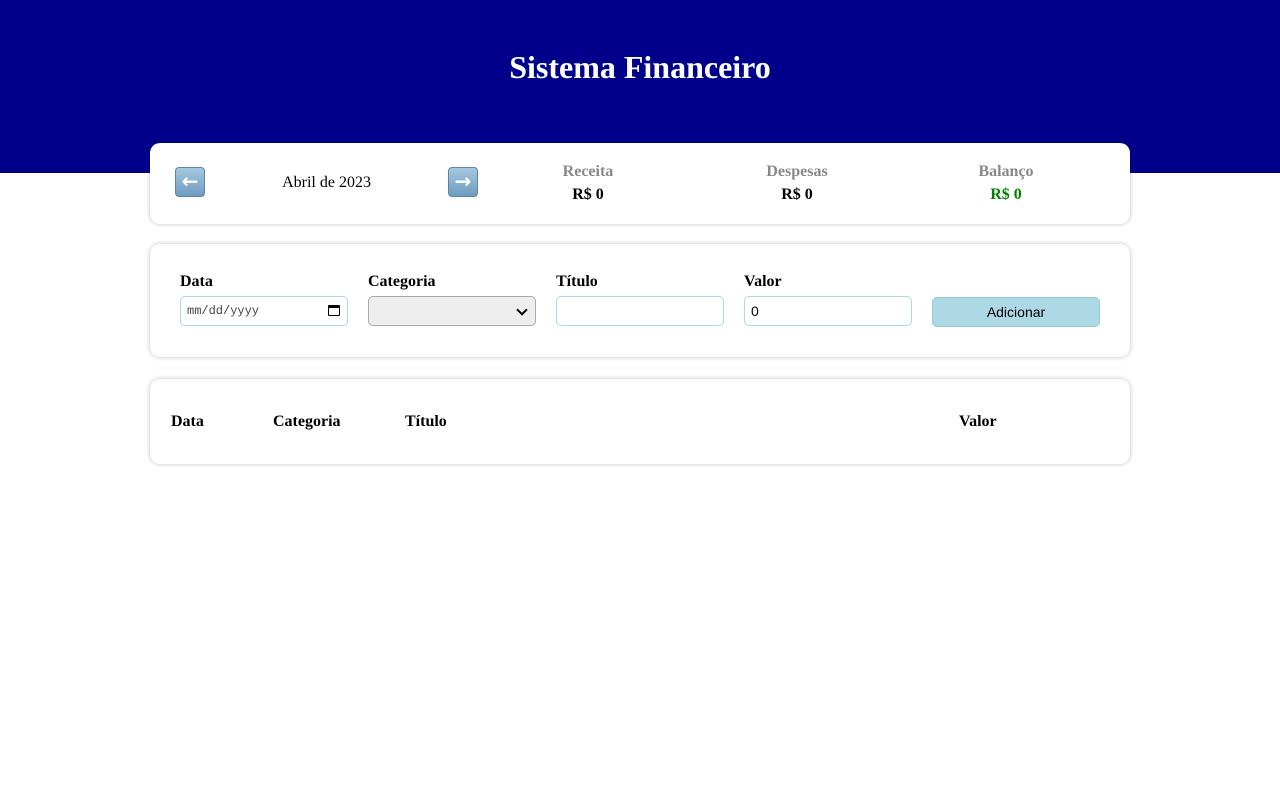  Describe the element at coordinates (640, 67) in the screenshot. I see `page-title: Sistema Financeiro` at that location.